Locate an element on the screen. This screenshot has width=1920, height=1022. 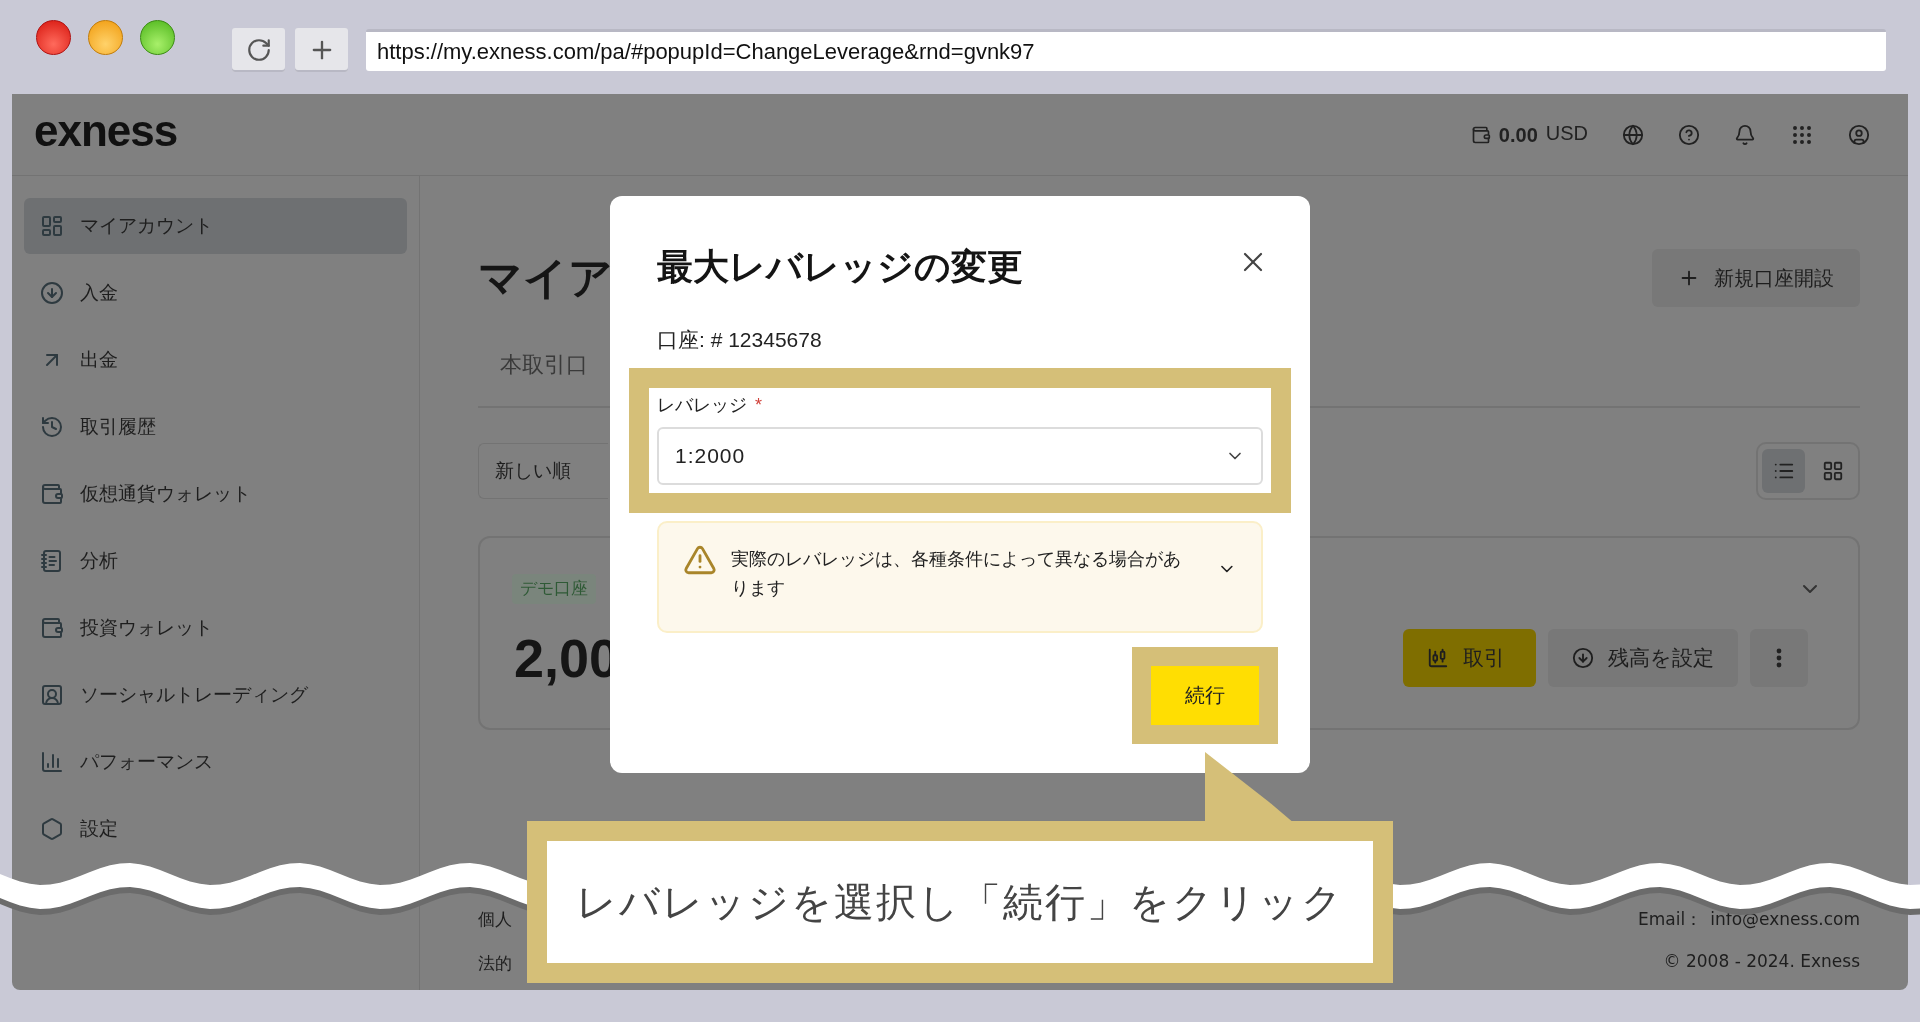
account-tab: 本取引口 is located at coordinates (544, 364).